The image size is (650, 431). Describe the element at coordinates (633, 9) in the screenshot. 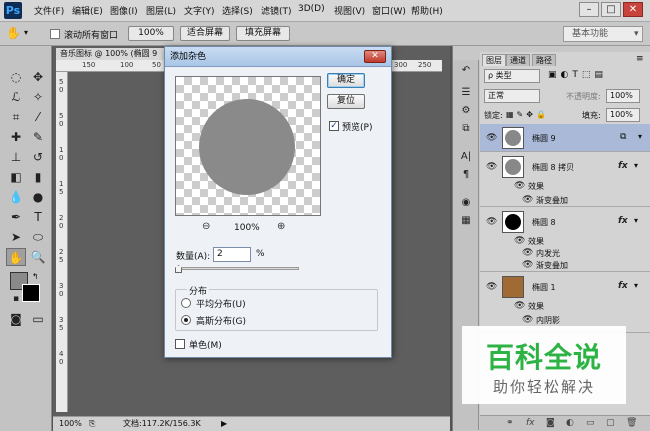

I see `close-button: ✕` at that location.